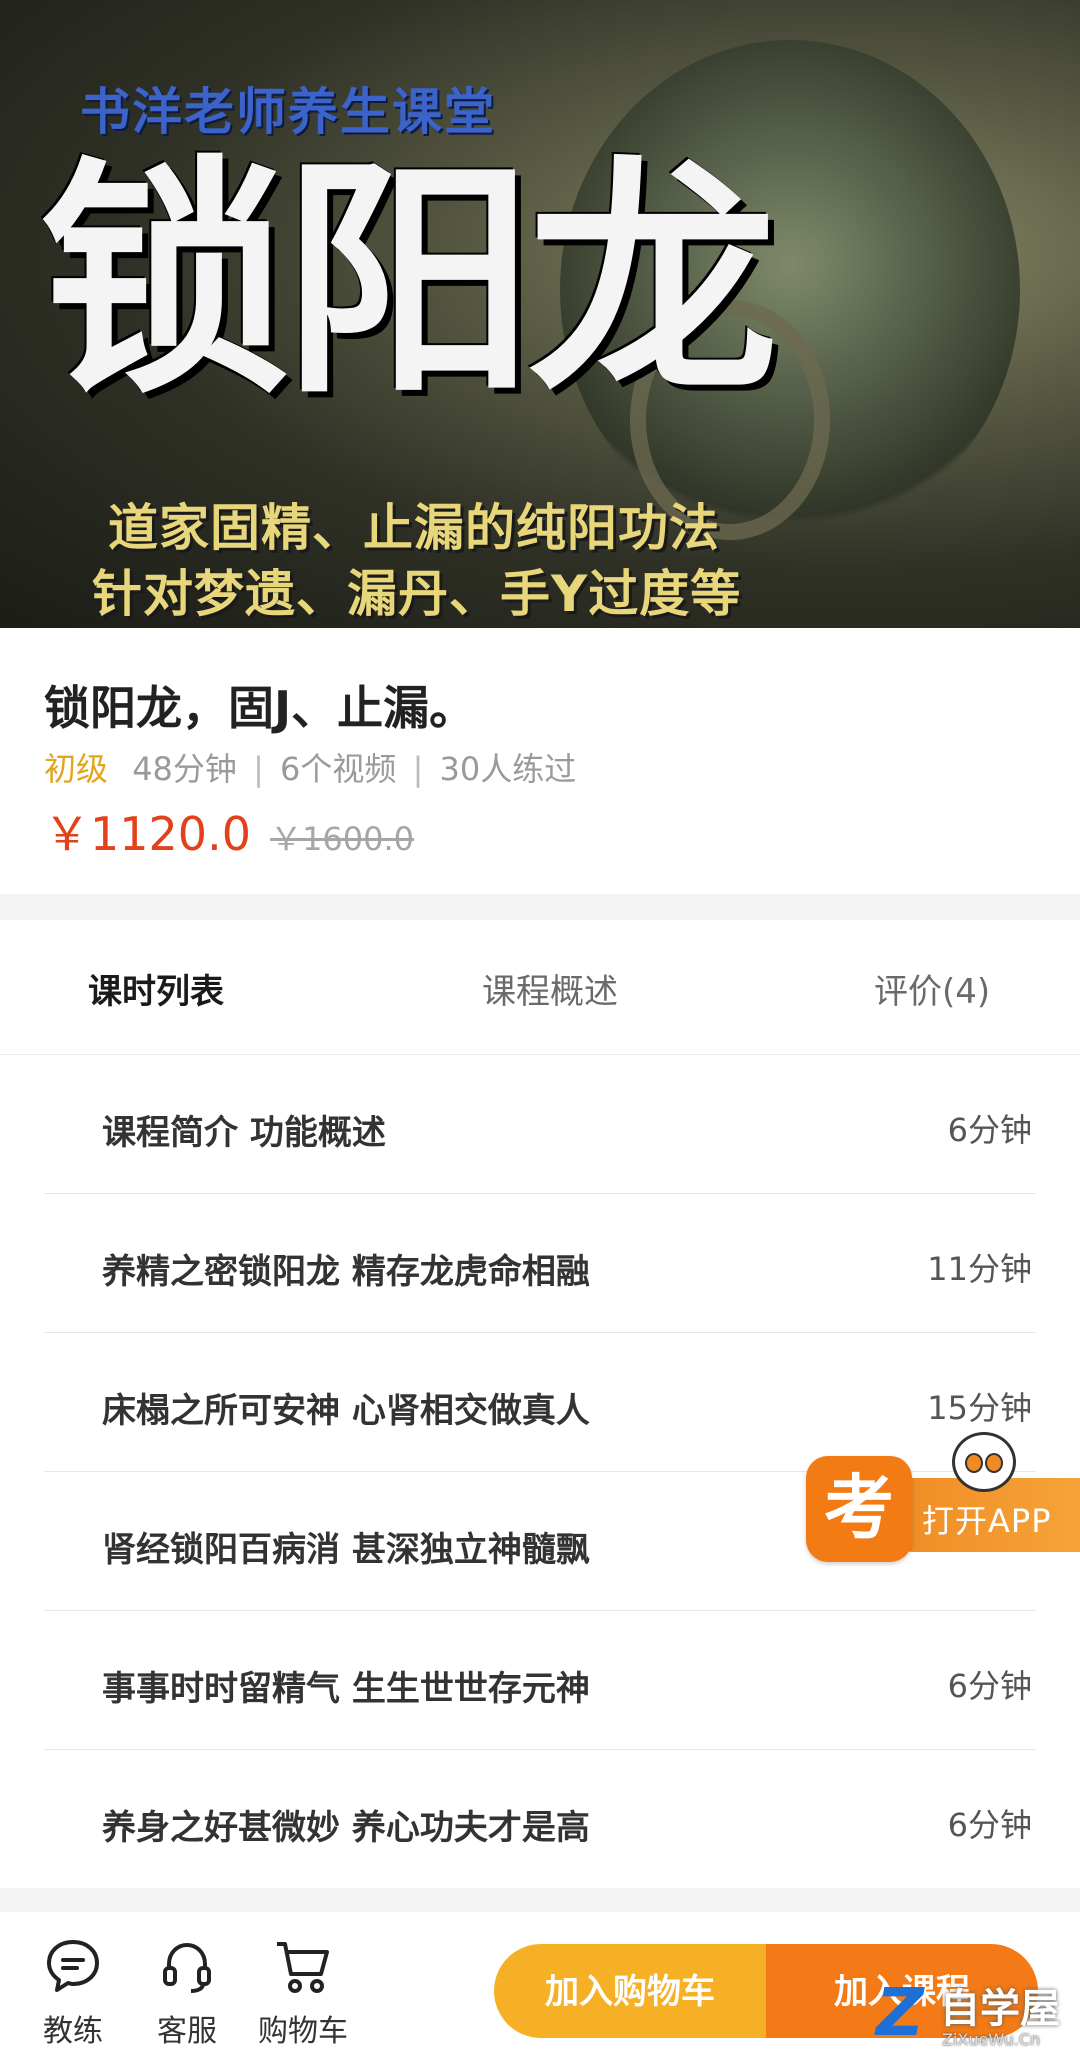 This screenshot has width=1080, height=2056. I want to click on banner-subtitle-line2: 针对梦遗、漏丹、手Y过度等, so click(417, 594).